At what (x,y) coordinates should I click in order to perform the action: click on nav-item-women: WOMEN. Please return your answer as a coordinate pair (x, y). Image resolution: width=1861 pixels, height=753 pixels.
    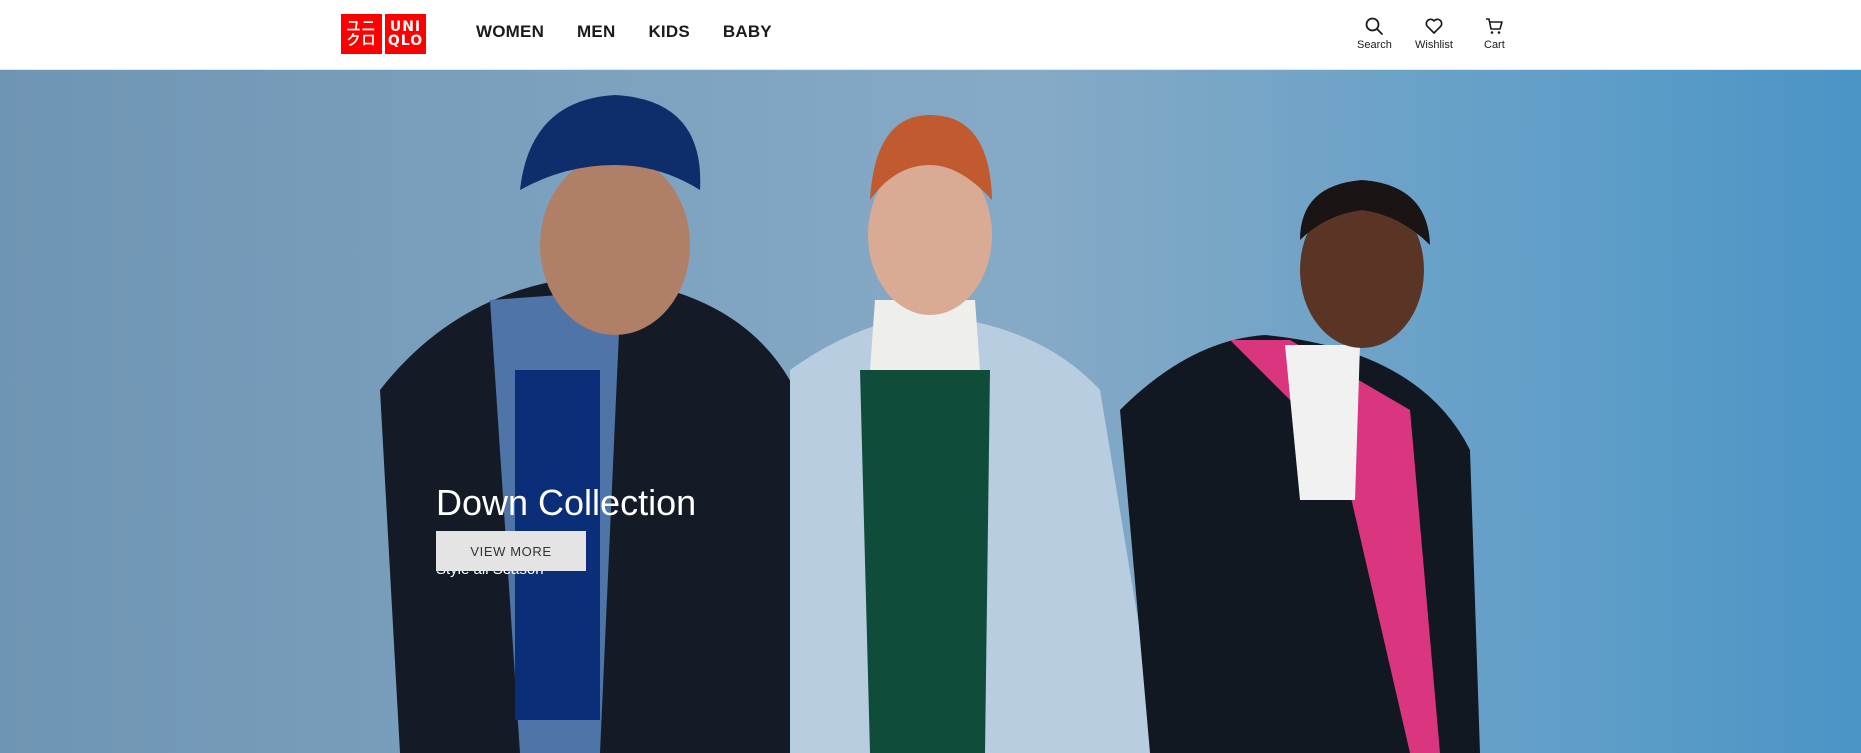
    Looking at the image, I should click on (510, 32).